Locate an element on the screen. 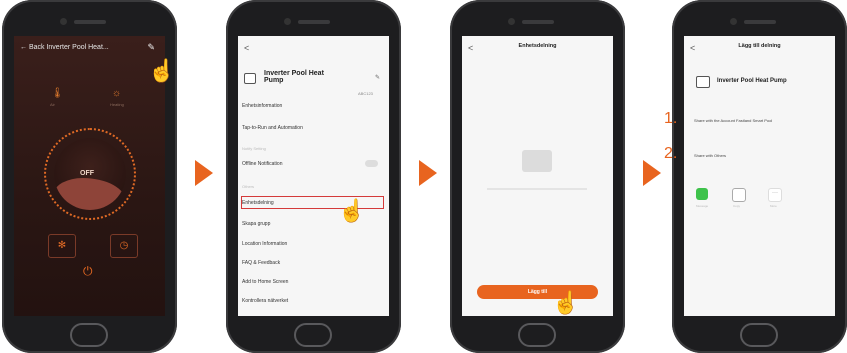 Image resolution: width=847 pixels, height=353 pixels. device-id: ABC123 is located at coordinates (365, 93).